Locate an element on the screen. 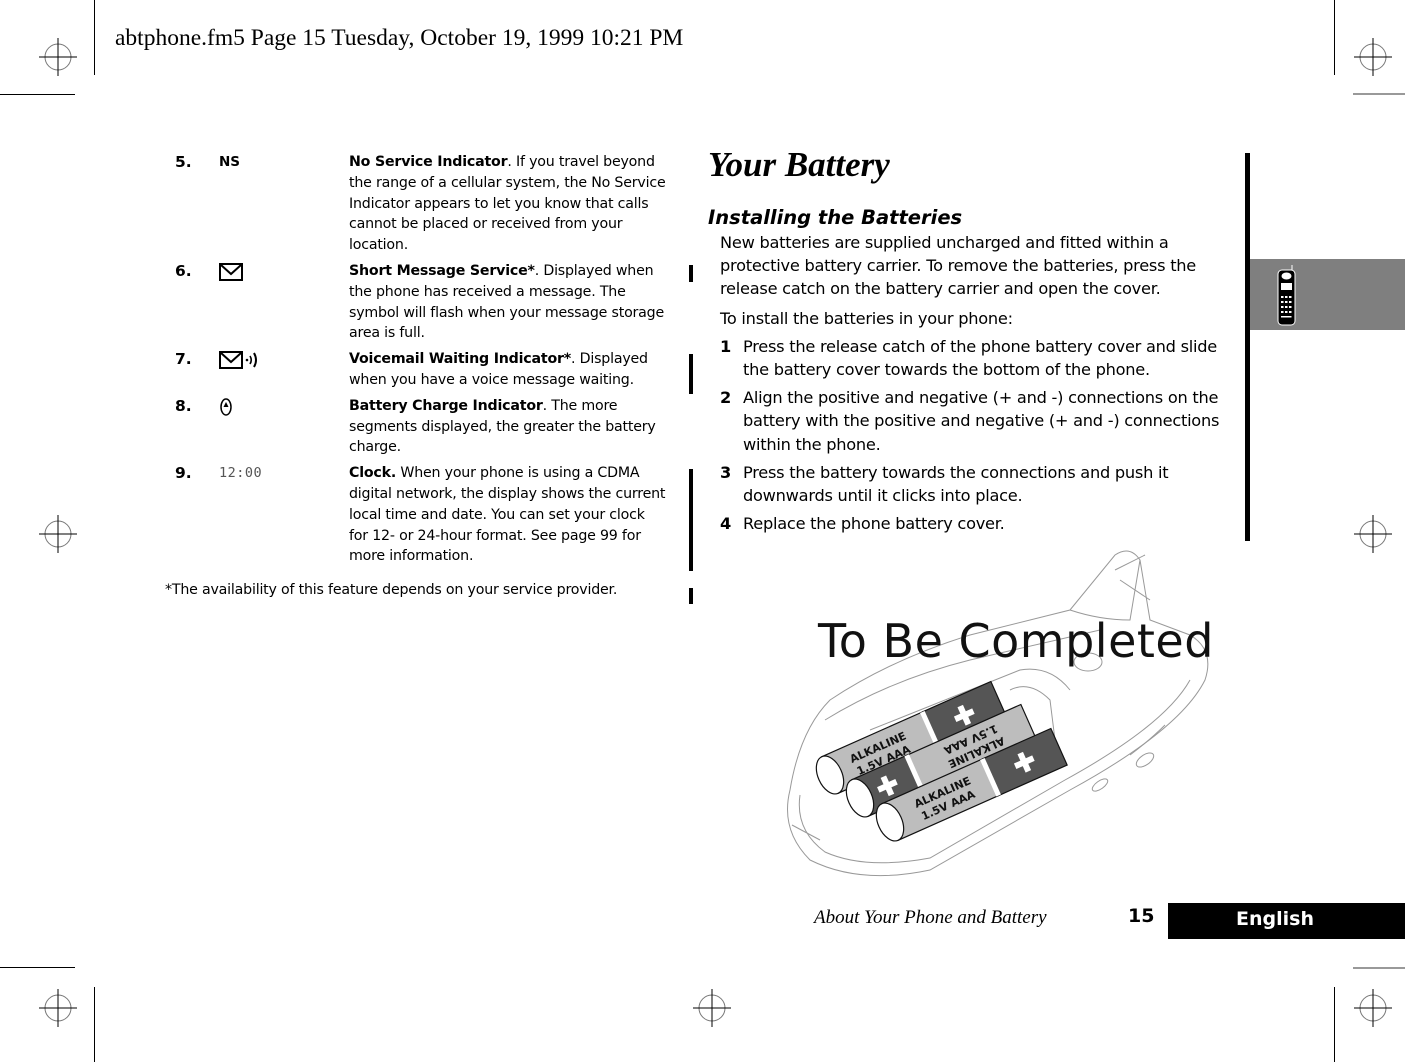 This screenshot has height=1062, width=1405. indicator-number: 8. is located at coordinates (183, 405).